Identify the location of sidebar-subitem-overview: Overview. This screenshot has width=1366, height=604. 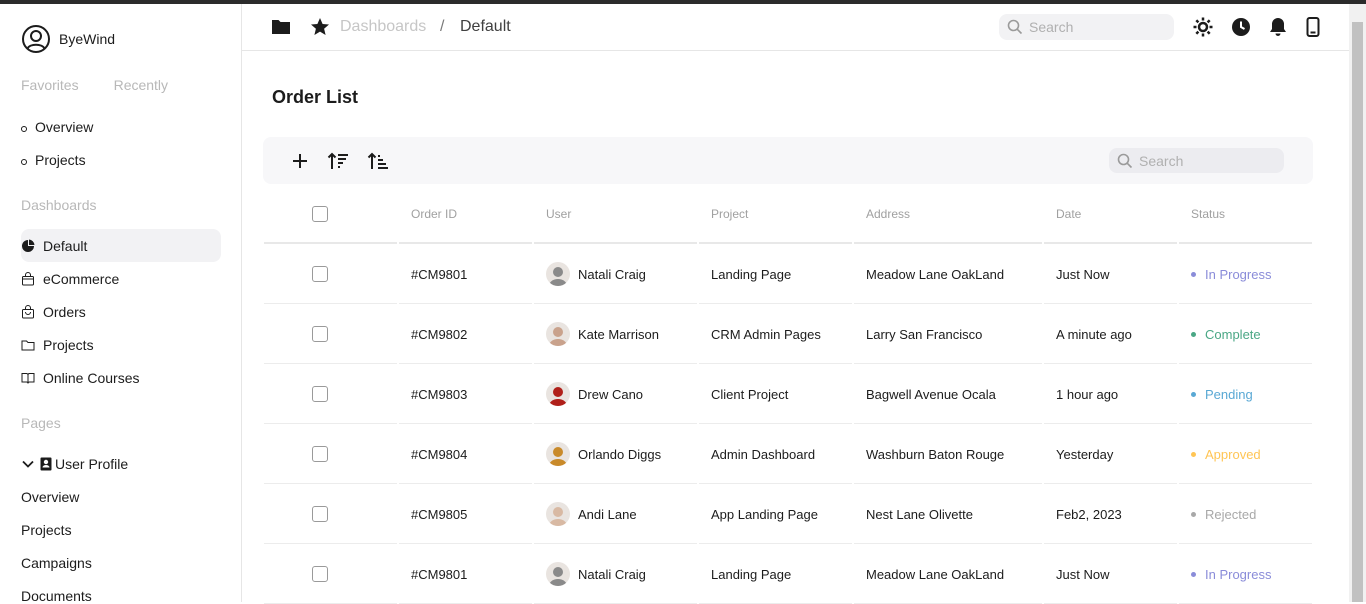
(50, 497).